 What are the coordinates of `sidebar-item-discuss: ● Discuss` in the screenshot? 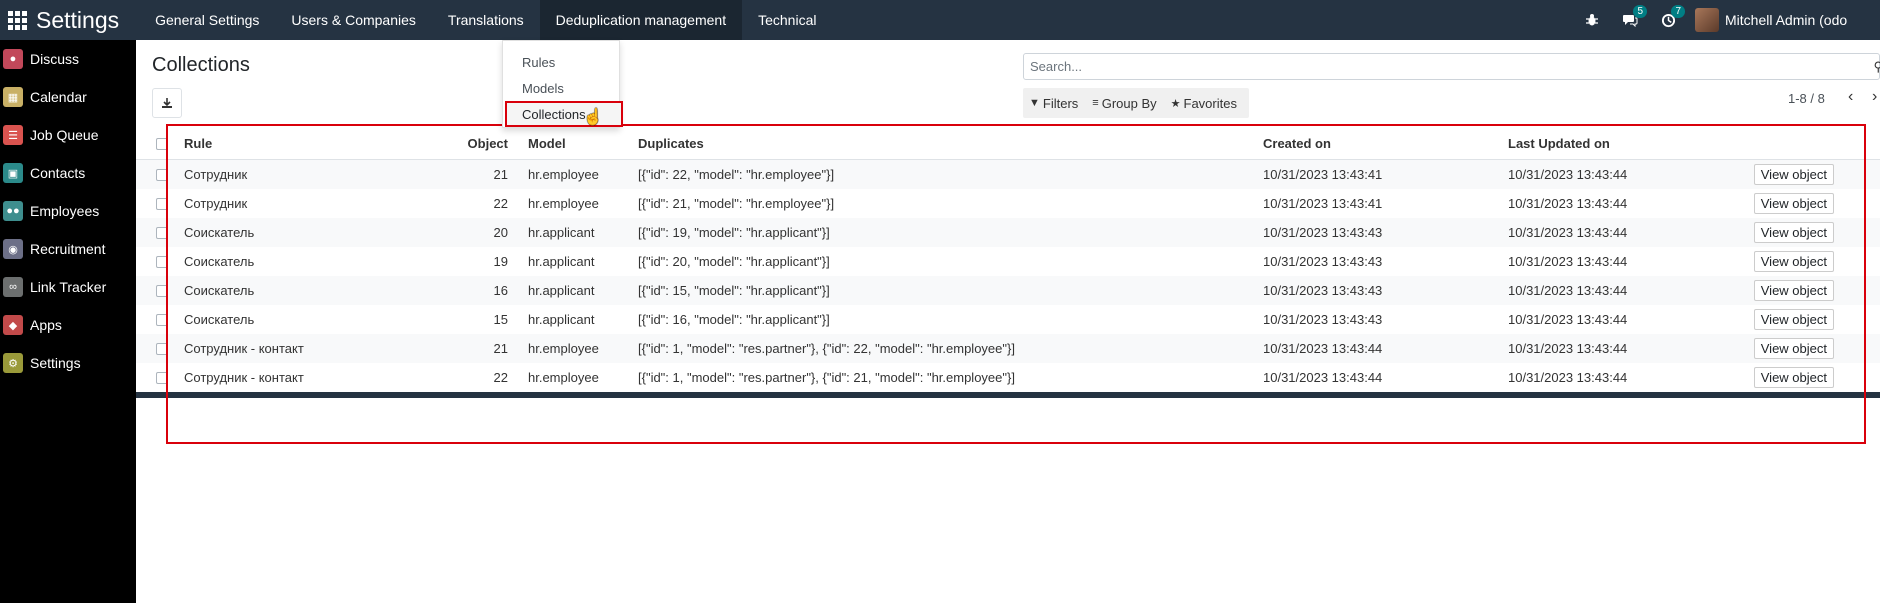 It's located at (68, 59).